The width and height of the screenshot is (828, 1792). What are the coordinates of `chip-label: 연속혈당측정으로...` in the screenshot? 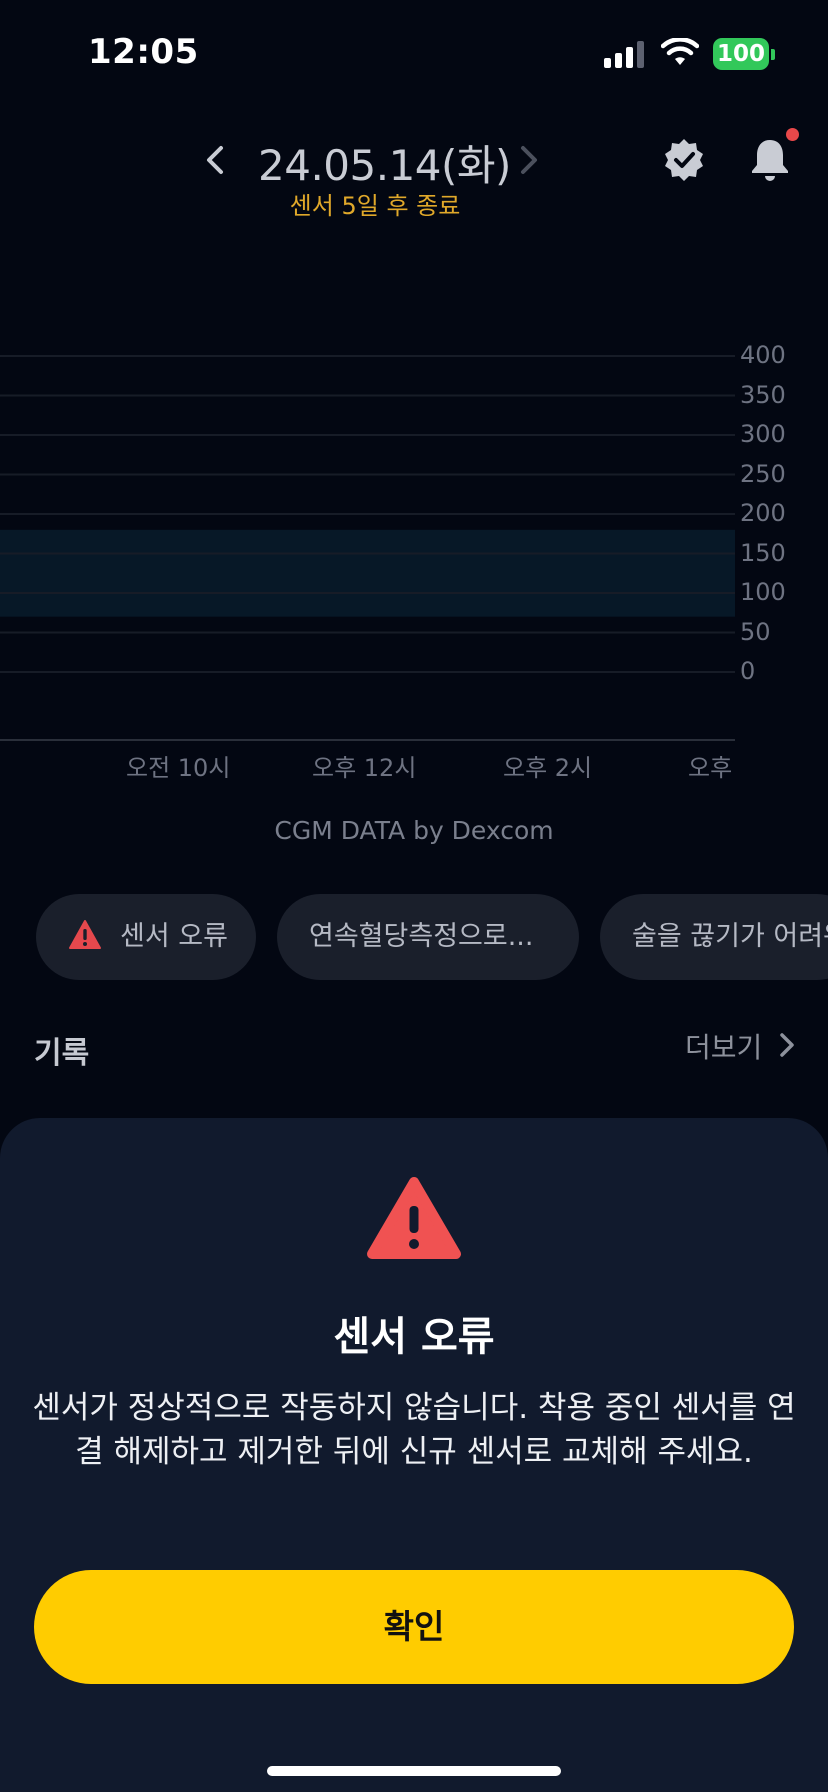 It's located at (421, 936).